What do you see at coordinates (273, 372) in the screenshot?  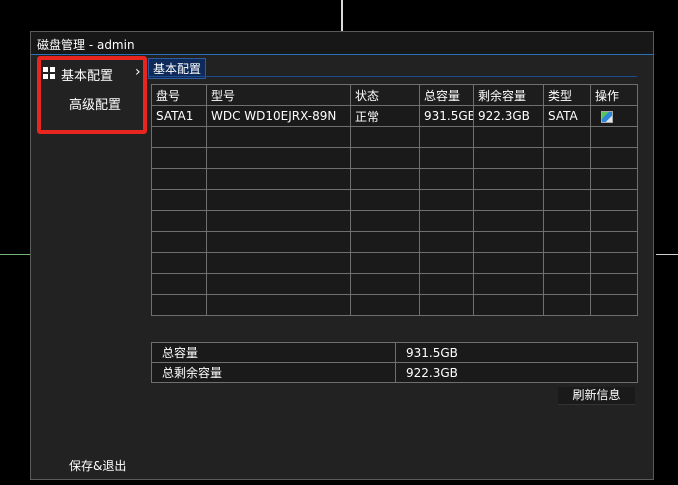 I see `summary-free-label: 总剩余容量` at bounding box center [273, 372].